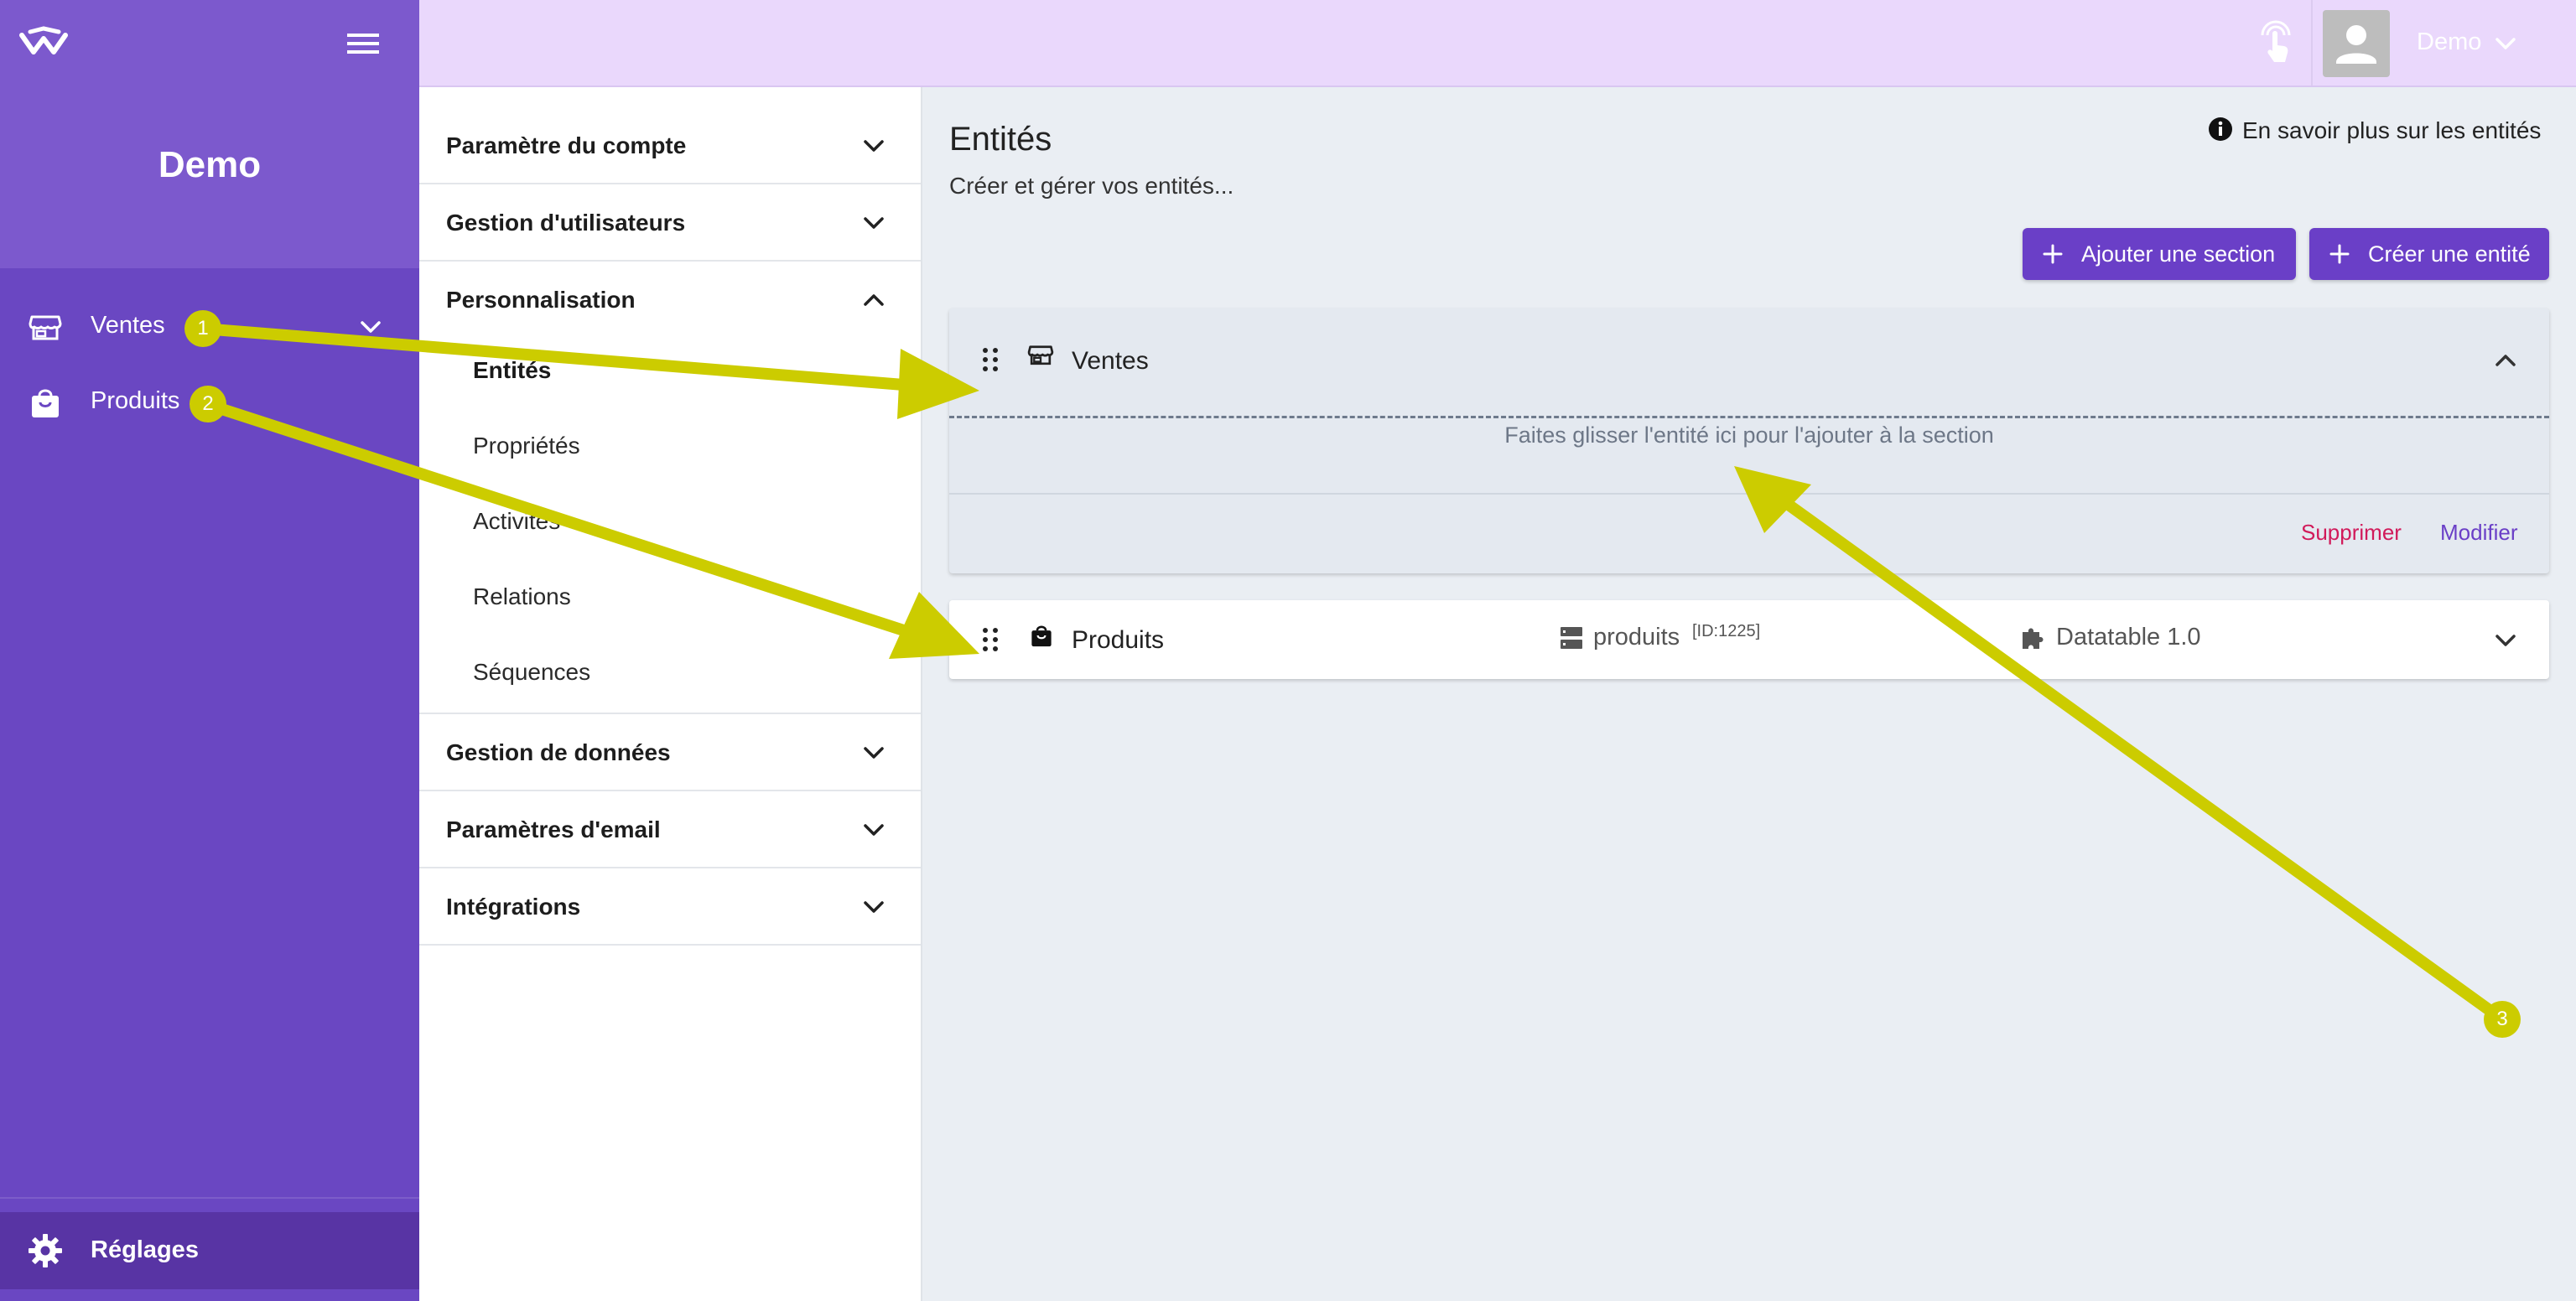  Describe the element at coordinates (512, 371) in the screenshot. I see `menu-item-entites: Entités` at that location.